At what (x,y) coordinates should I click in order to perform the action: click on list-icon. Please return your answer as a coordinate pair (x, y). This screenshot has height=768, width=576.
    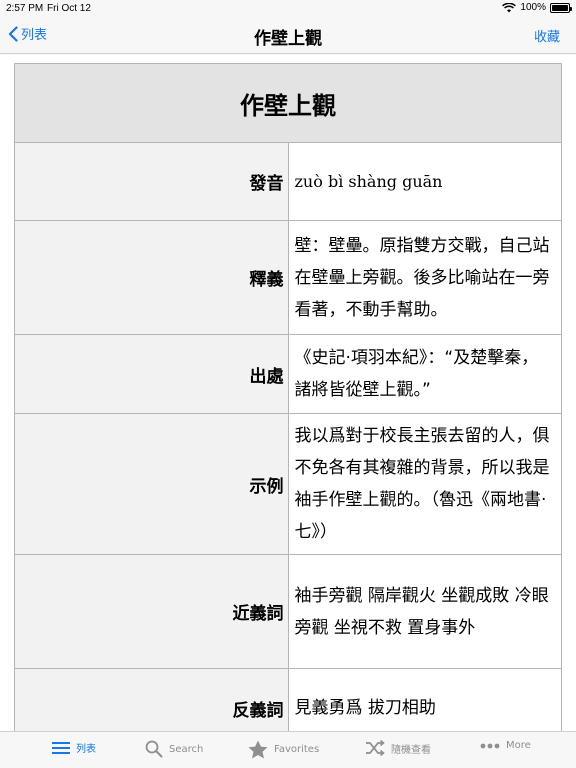
    Looking at the image, I should click on (61, 747).